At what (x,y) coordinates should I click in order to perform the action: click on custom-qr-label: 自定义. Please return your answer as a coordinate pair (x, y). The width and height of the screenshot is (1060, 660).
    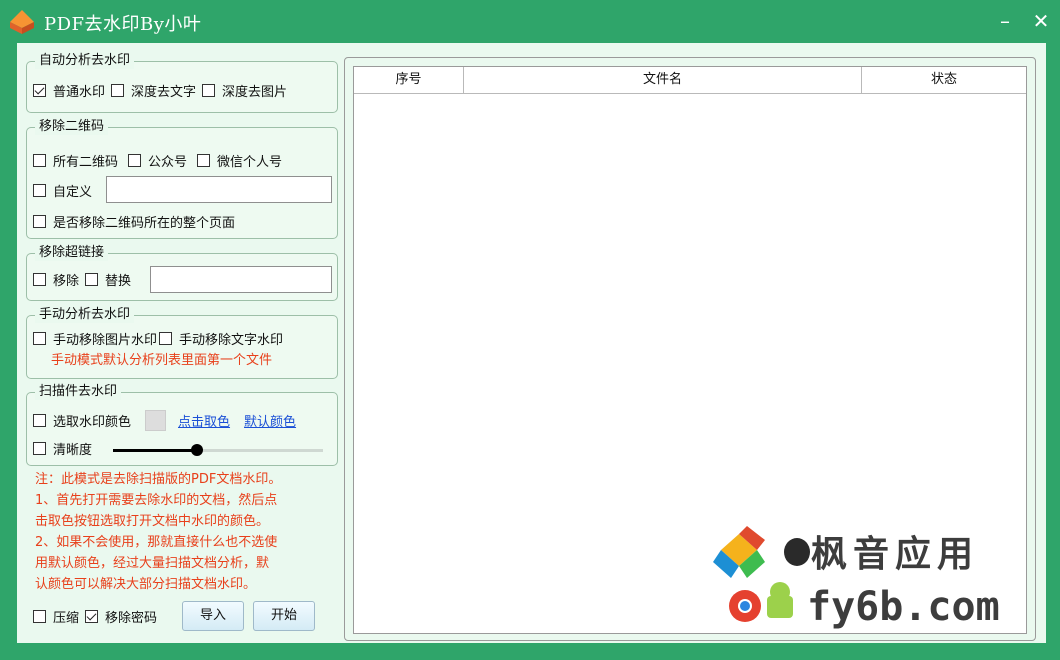
    Looking at the image, I should click on (73, 192).